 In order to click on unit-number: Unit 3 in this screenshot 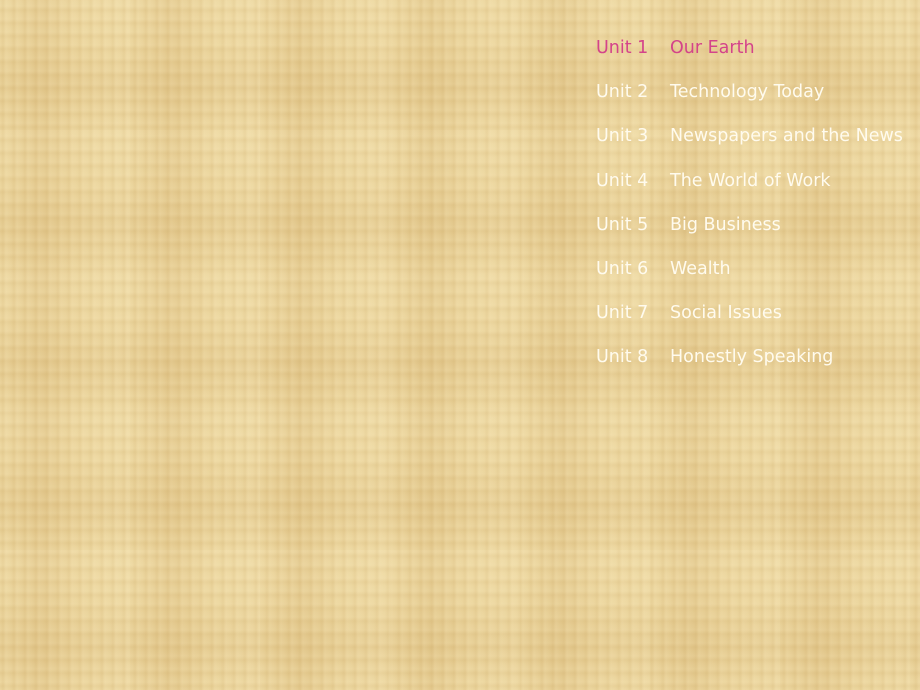, I will do `click(622, 136)`.